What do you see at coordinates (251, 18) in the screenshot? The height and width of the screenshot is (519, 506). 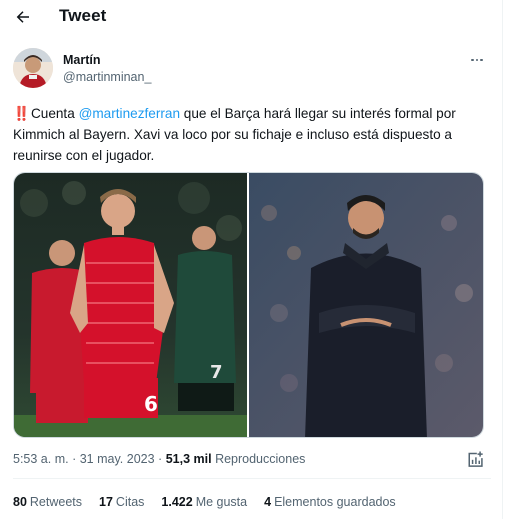 I see `page-header: Tweet` at bounding box center [251, 18].